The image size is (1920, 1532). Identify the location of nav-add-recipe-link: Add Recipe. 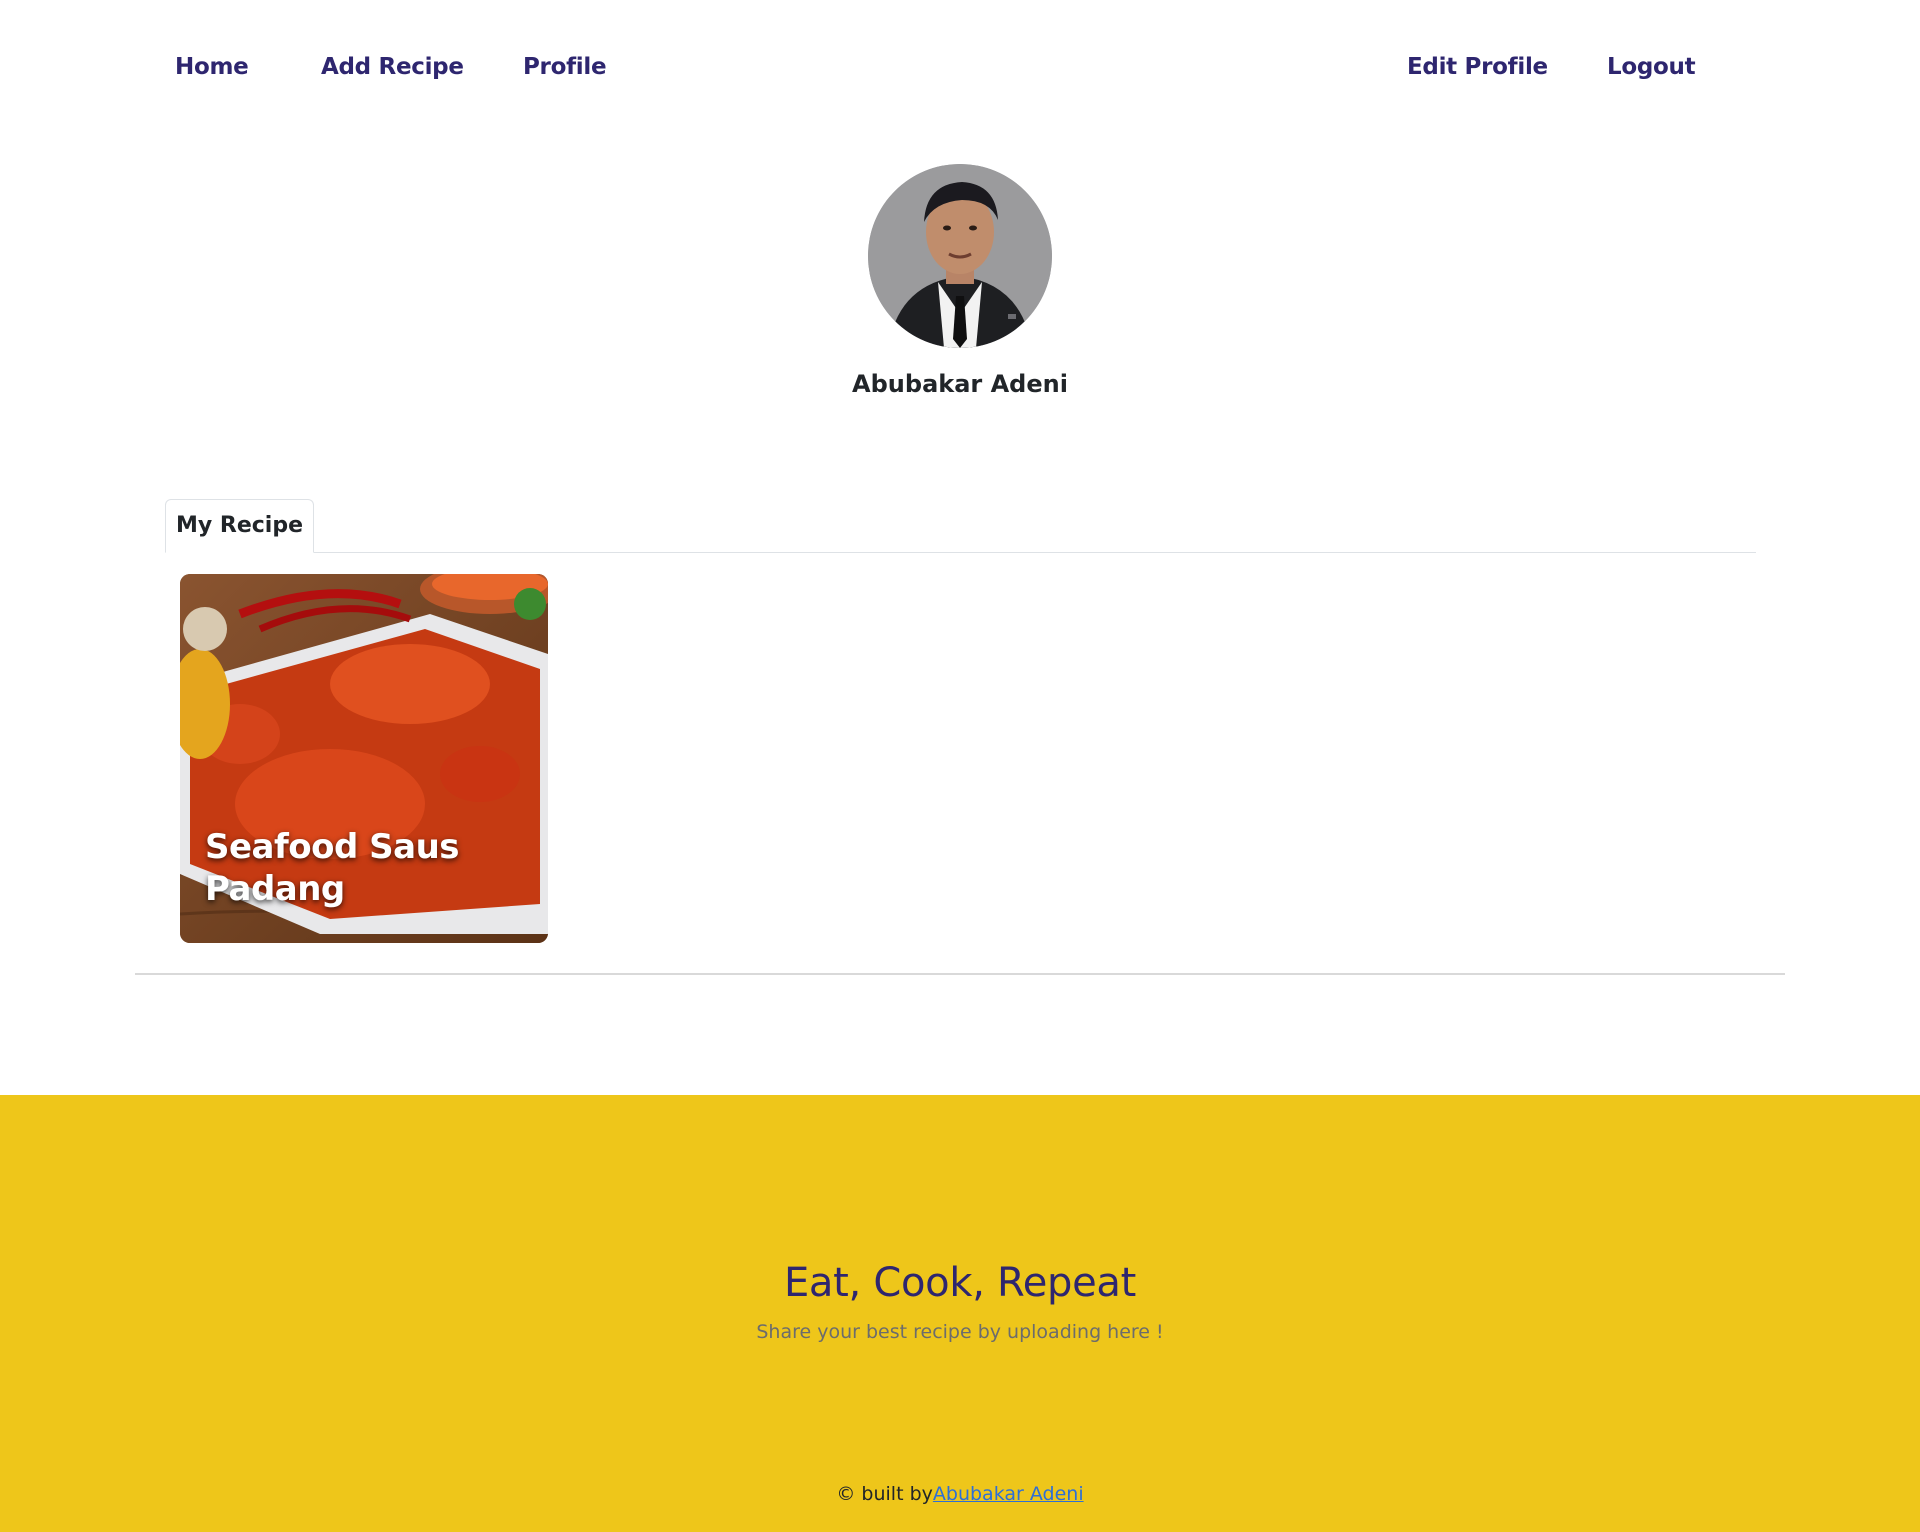
(392, 67).